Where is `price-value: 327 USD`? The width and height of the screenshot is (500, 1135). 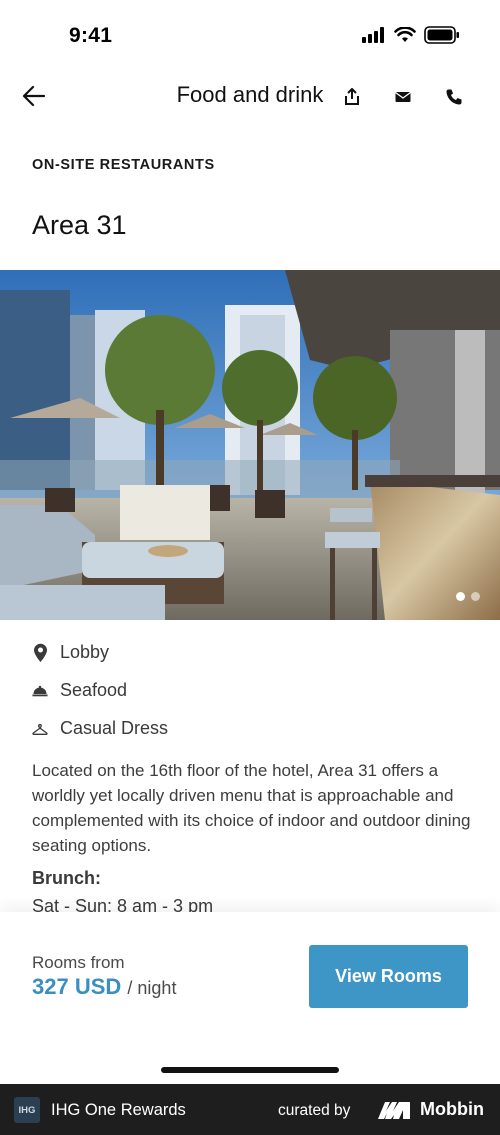
price-value: 327 USD is located at coordinates (77, 986).